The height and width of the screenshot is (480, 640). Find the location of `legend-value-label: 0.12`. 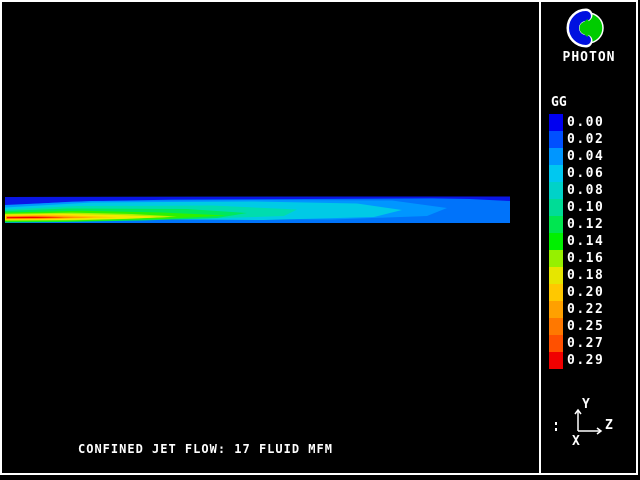

legend-value-label: 0.12 is located at coordinates (586, 224).